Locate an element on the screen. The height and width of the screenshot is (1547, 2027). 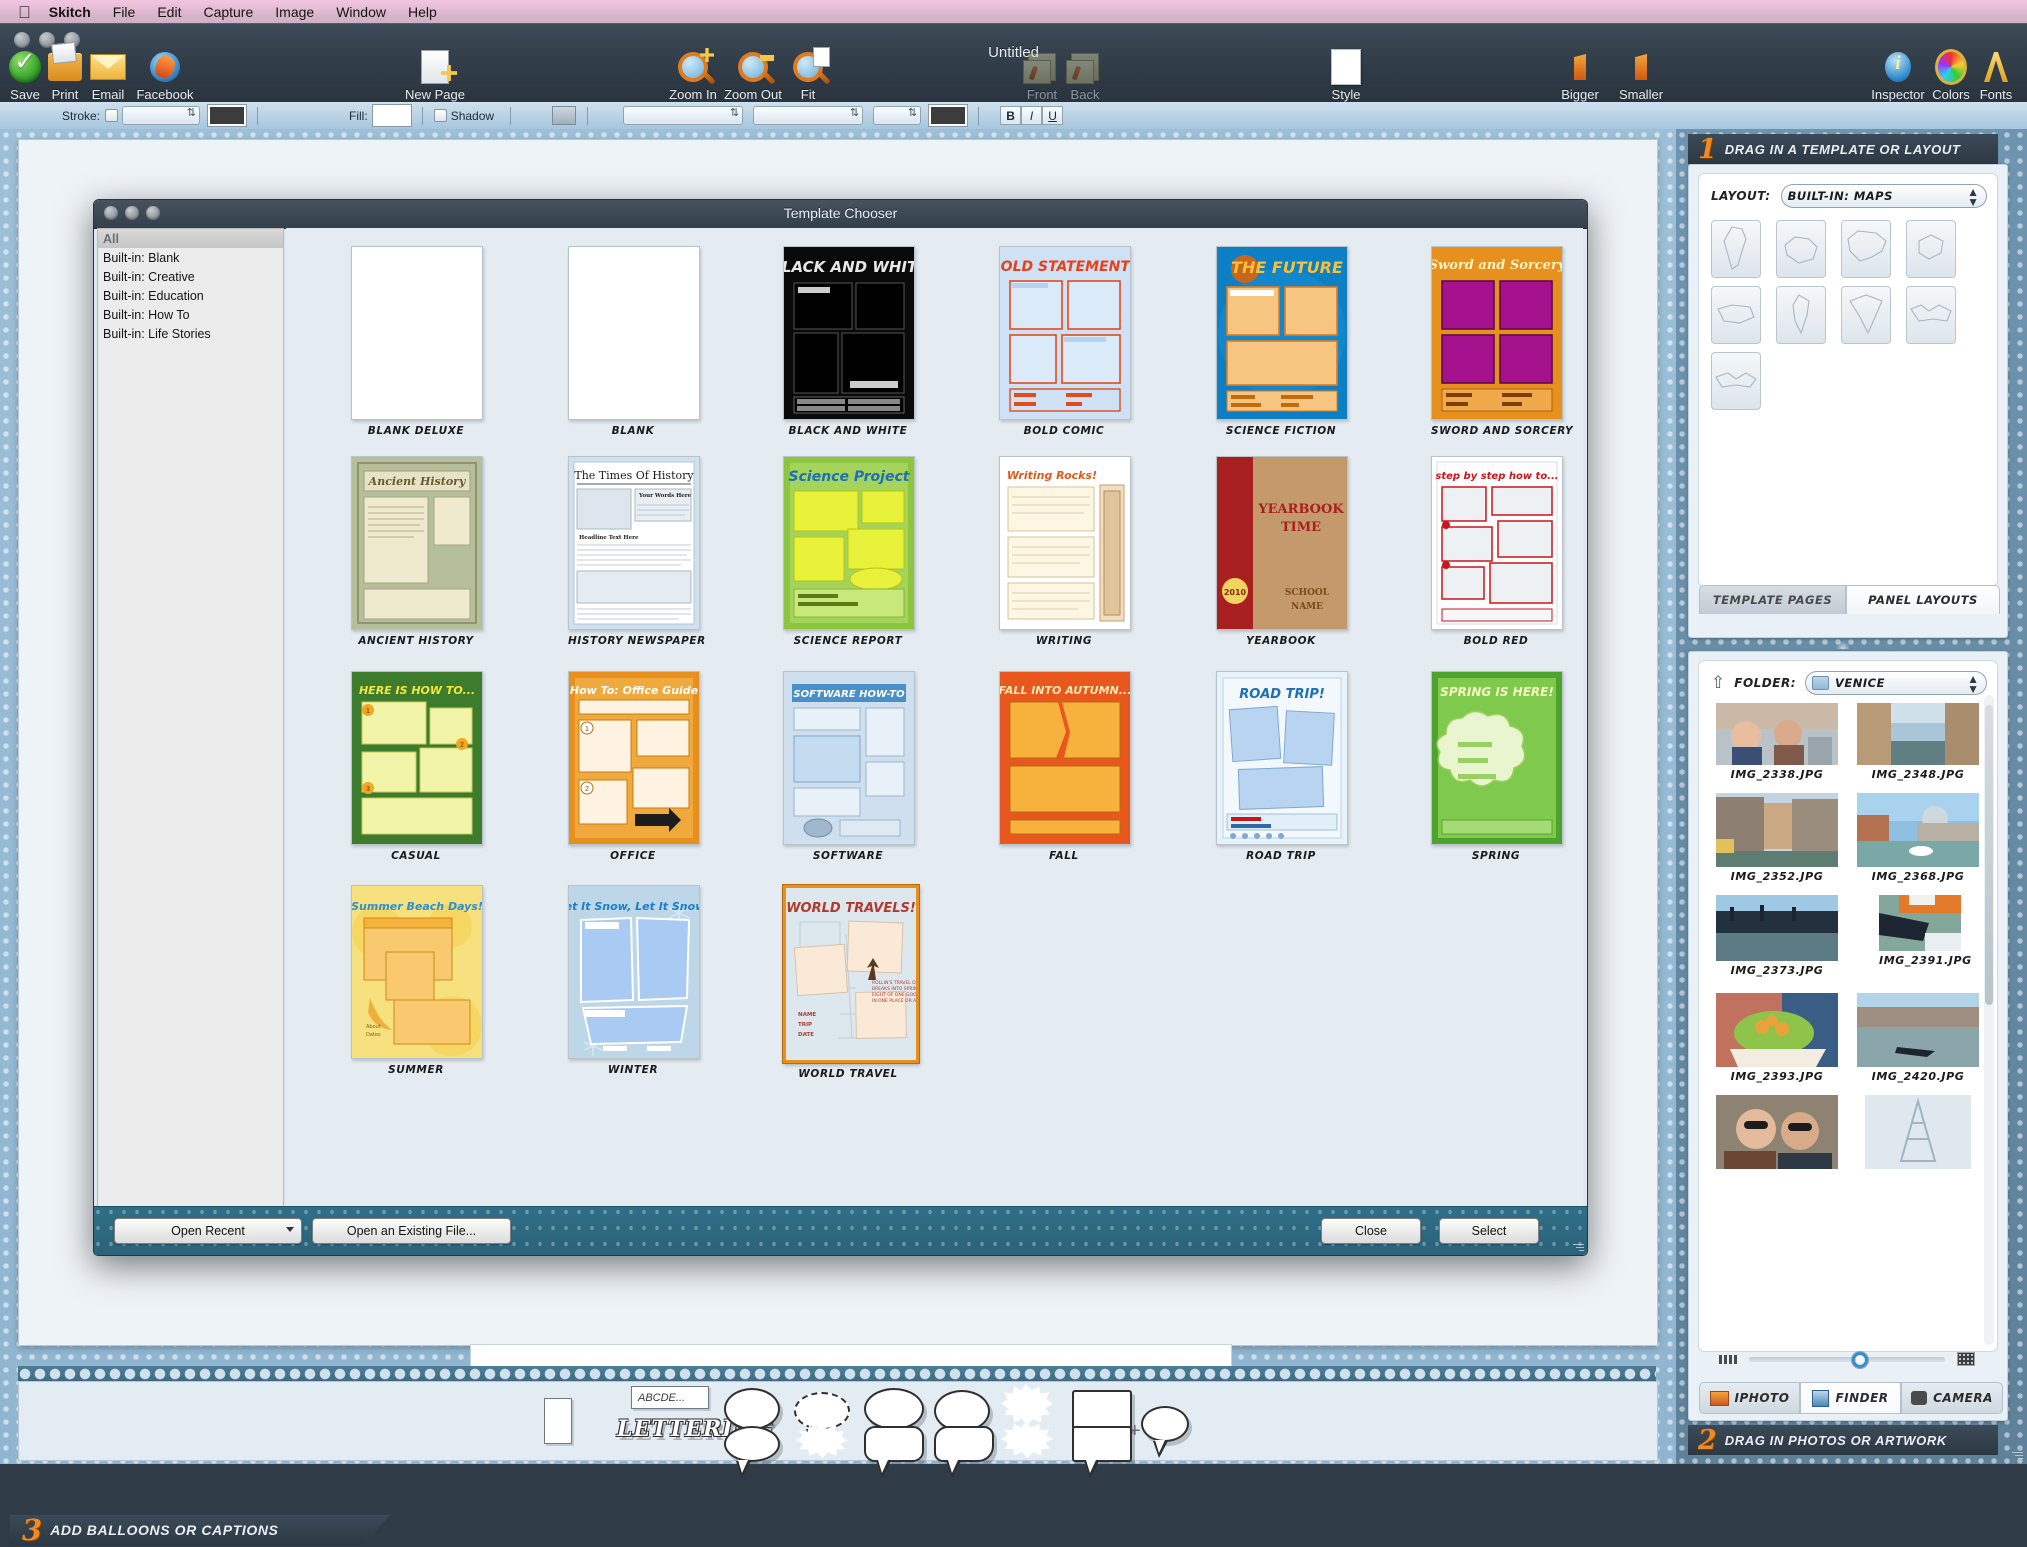
template-card-black-and-white: BLACK AND WHITE BLACK AND WHITE is located at coordinates (849, 341).